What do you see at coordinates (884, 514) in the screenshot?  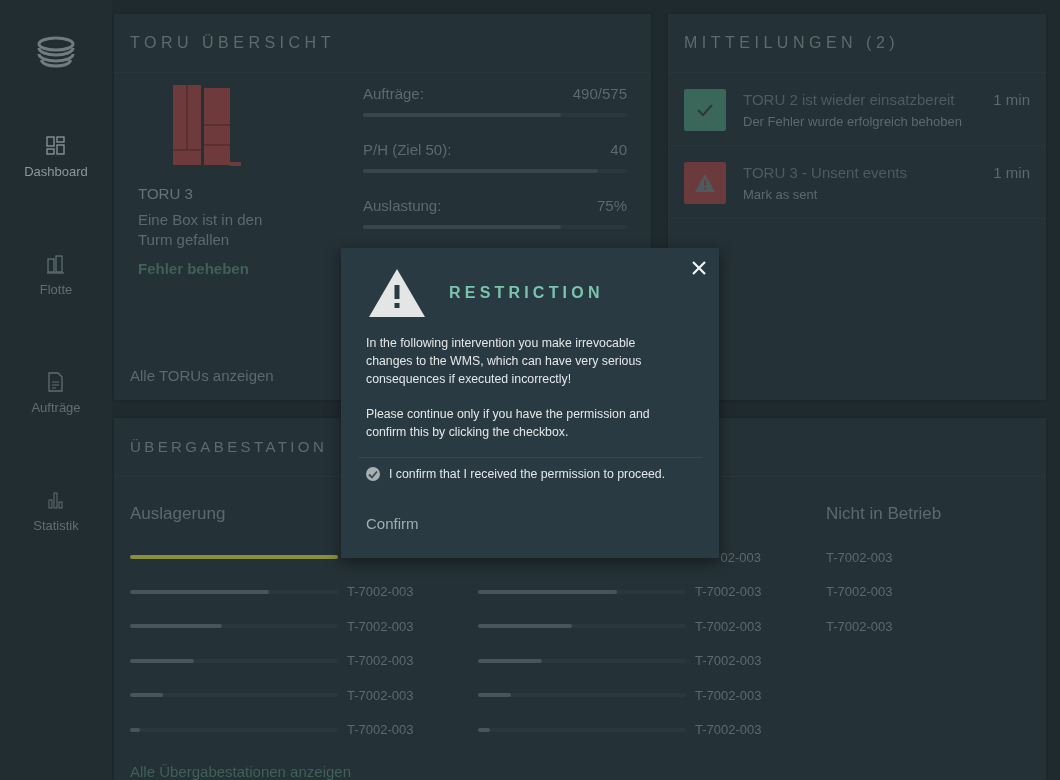 I see `column-header: Nicht in Betrieb` at bounding box center [884, 514].